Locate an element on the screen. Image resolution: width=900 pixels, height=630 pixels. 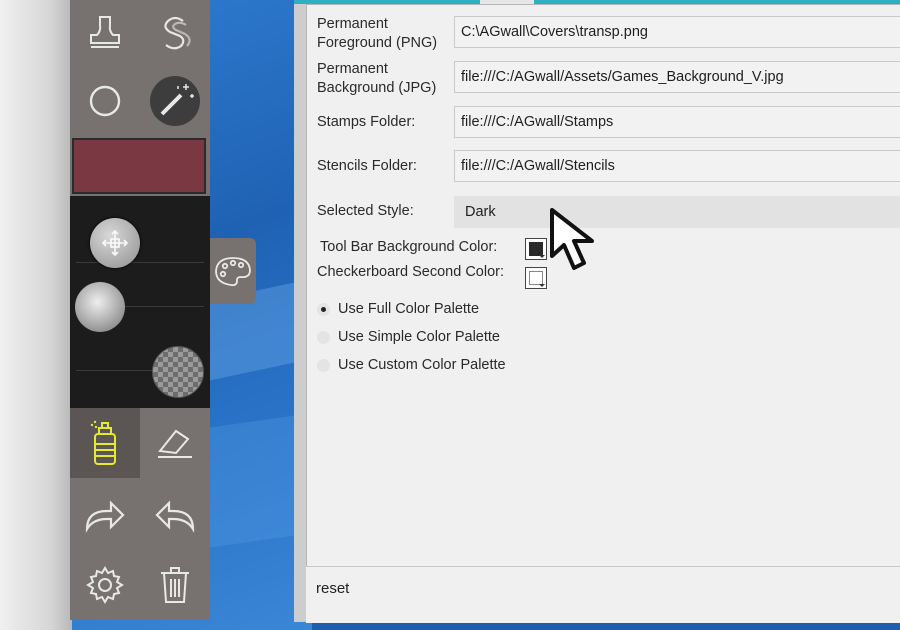
eraser-icon is located at coordinates (175, 443).